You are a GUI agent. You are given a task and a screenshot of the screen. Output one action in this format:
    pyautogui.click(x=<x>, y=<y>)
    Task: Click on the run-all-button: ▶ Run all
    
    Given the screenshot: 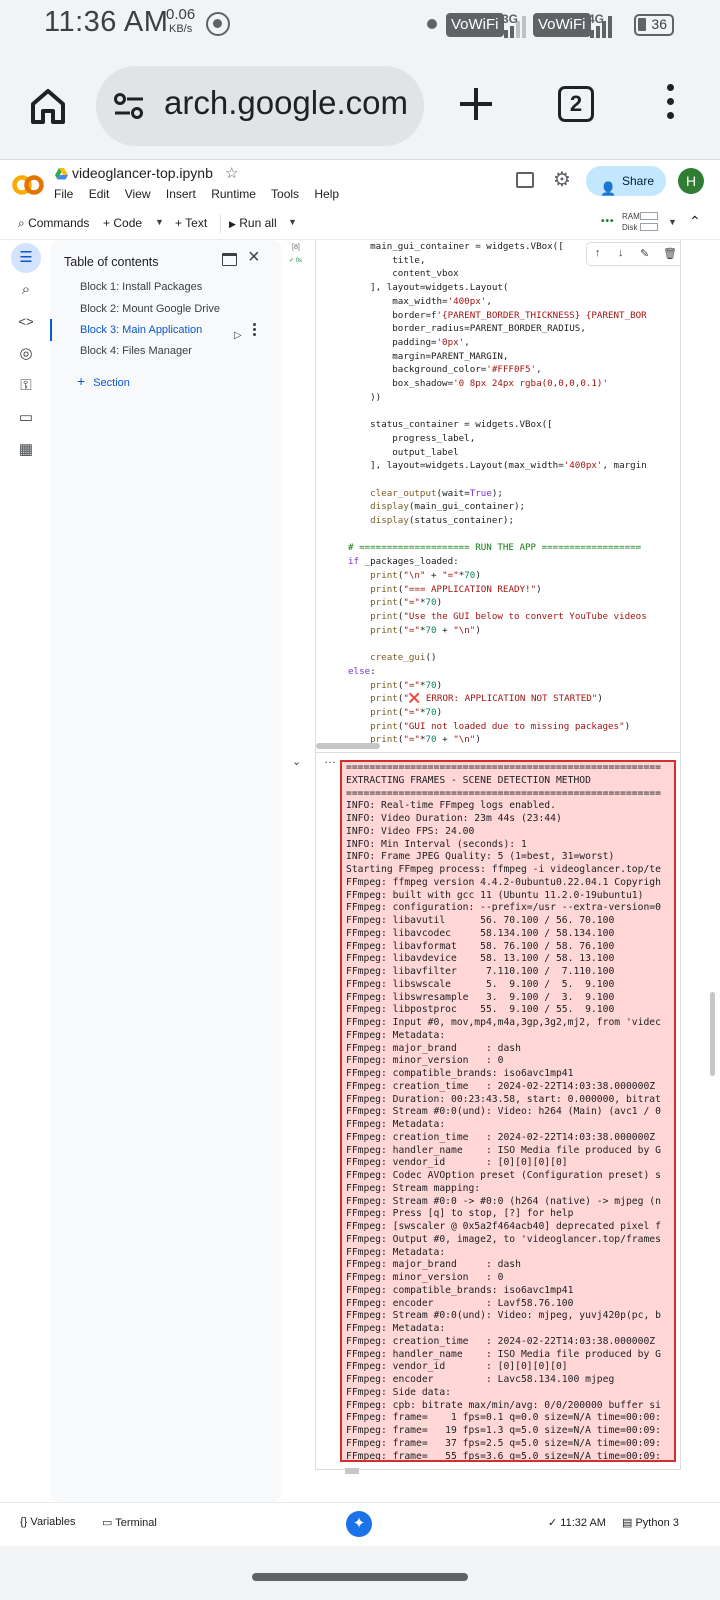 What is the action you would take?
    pyautogui.click(x=253, y=223)
    